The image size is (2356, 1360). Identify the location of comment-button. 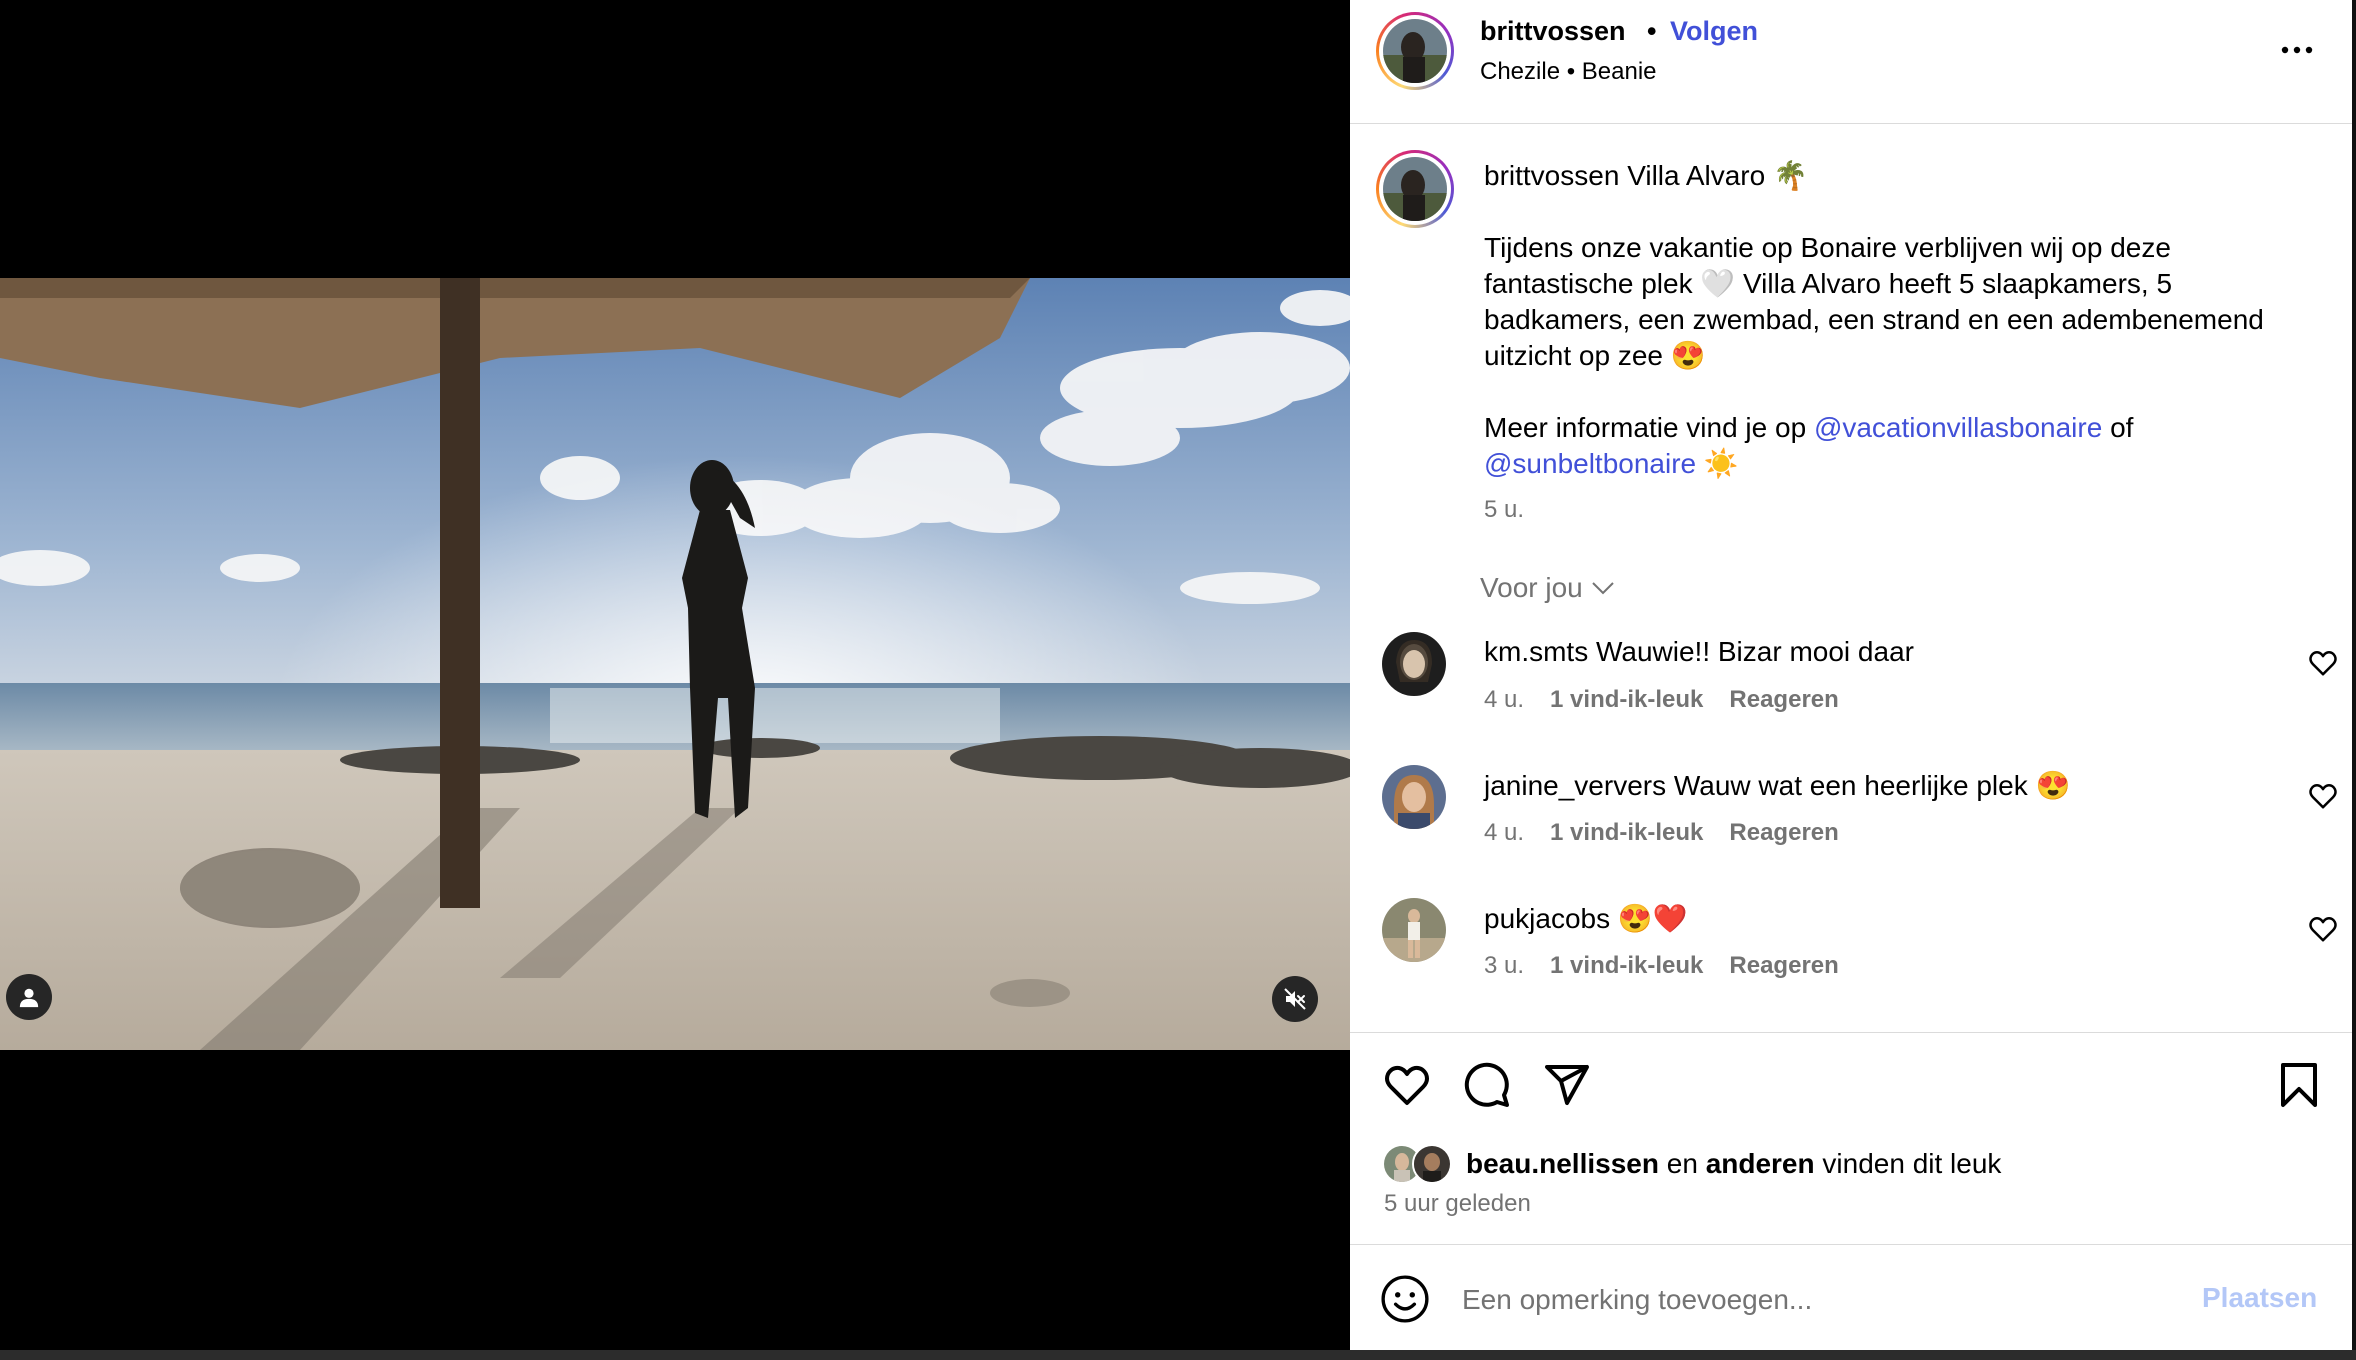
(1487, 1085).